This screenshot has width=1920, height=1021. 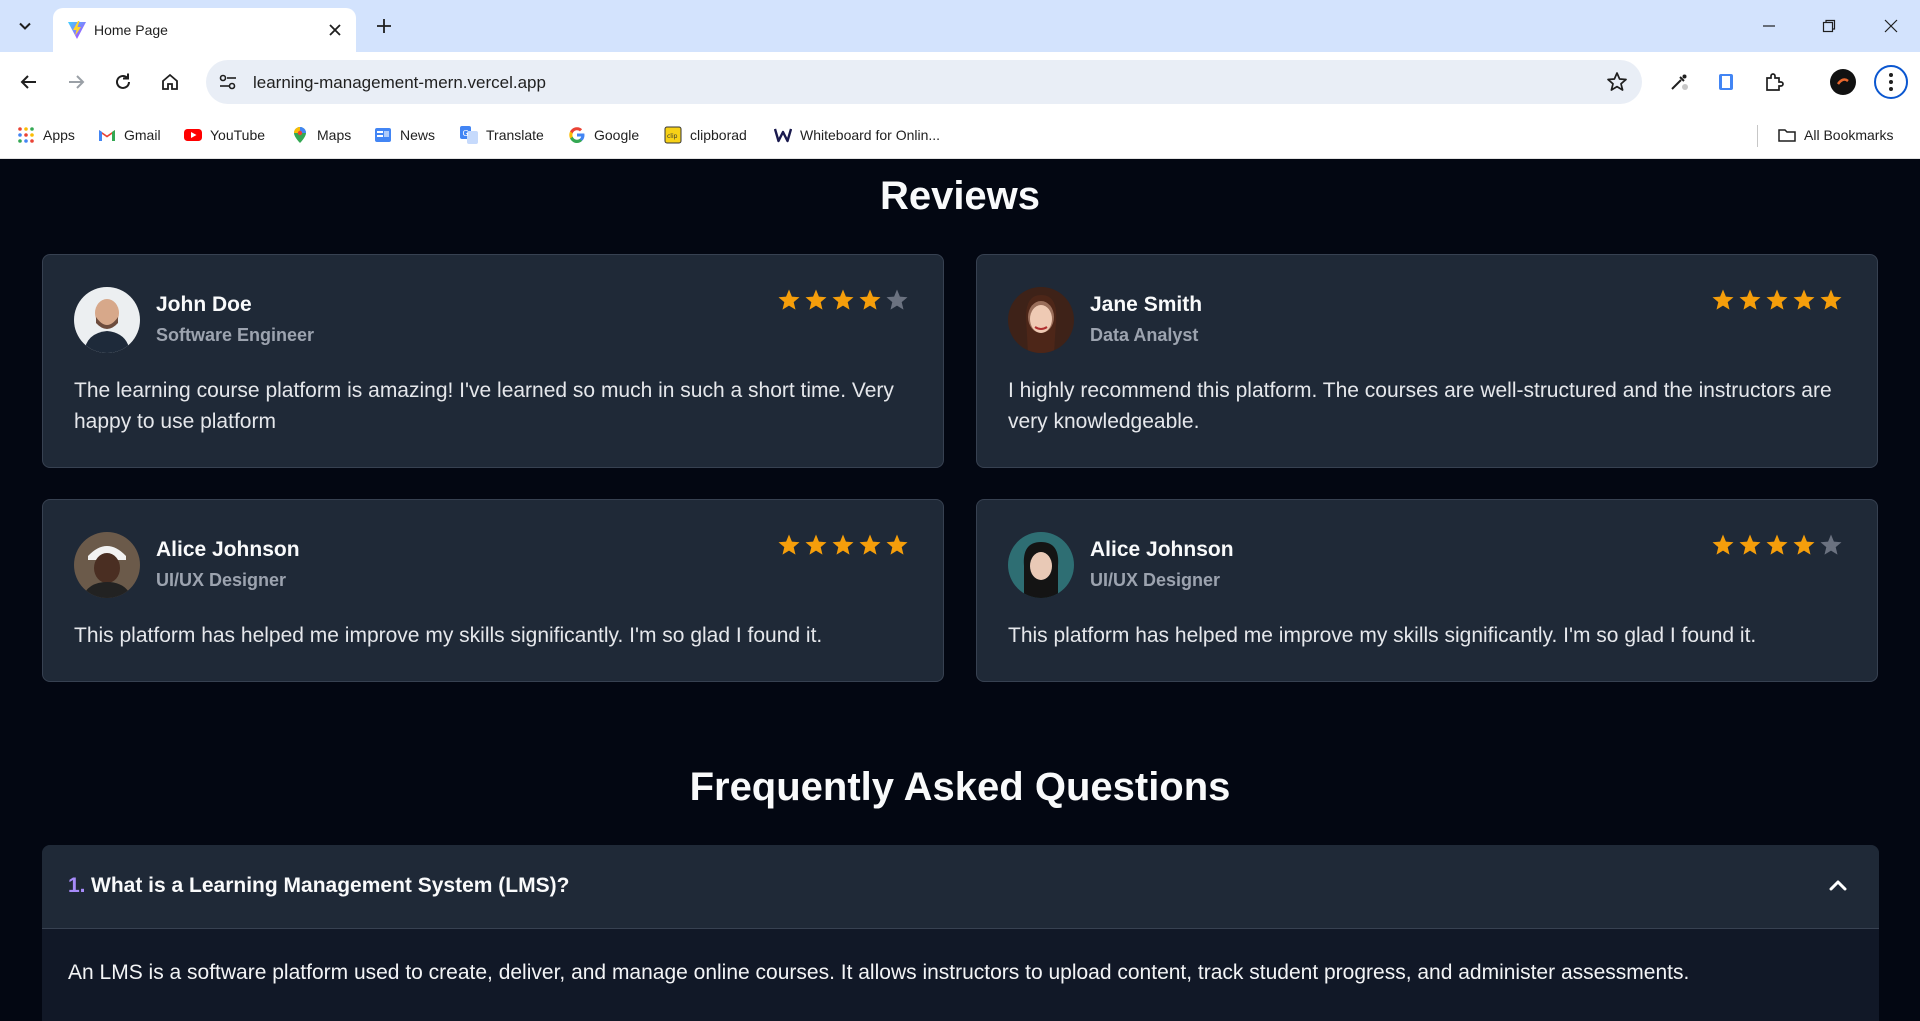 I want to click on reviewer-role: Software Engineer, so click(x=235, y=335).